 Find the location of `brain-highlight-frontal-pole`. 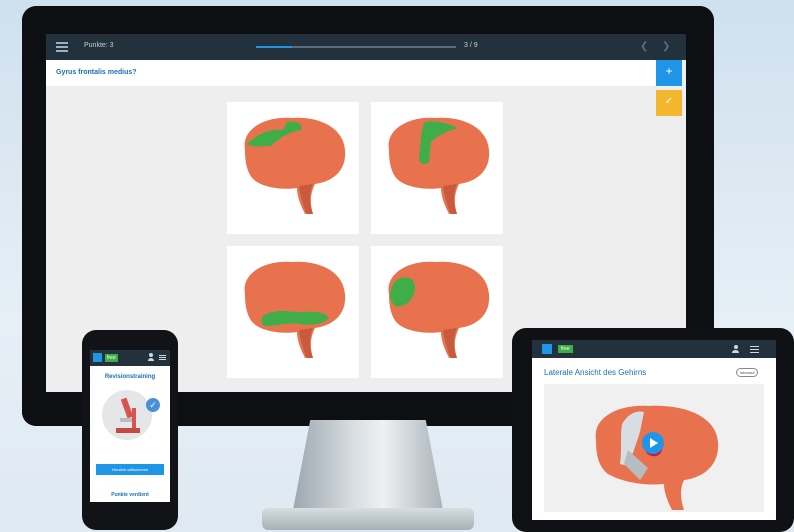

brain-highlight-frontal-pole is located at coordinates (439, 309).